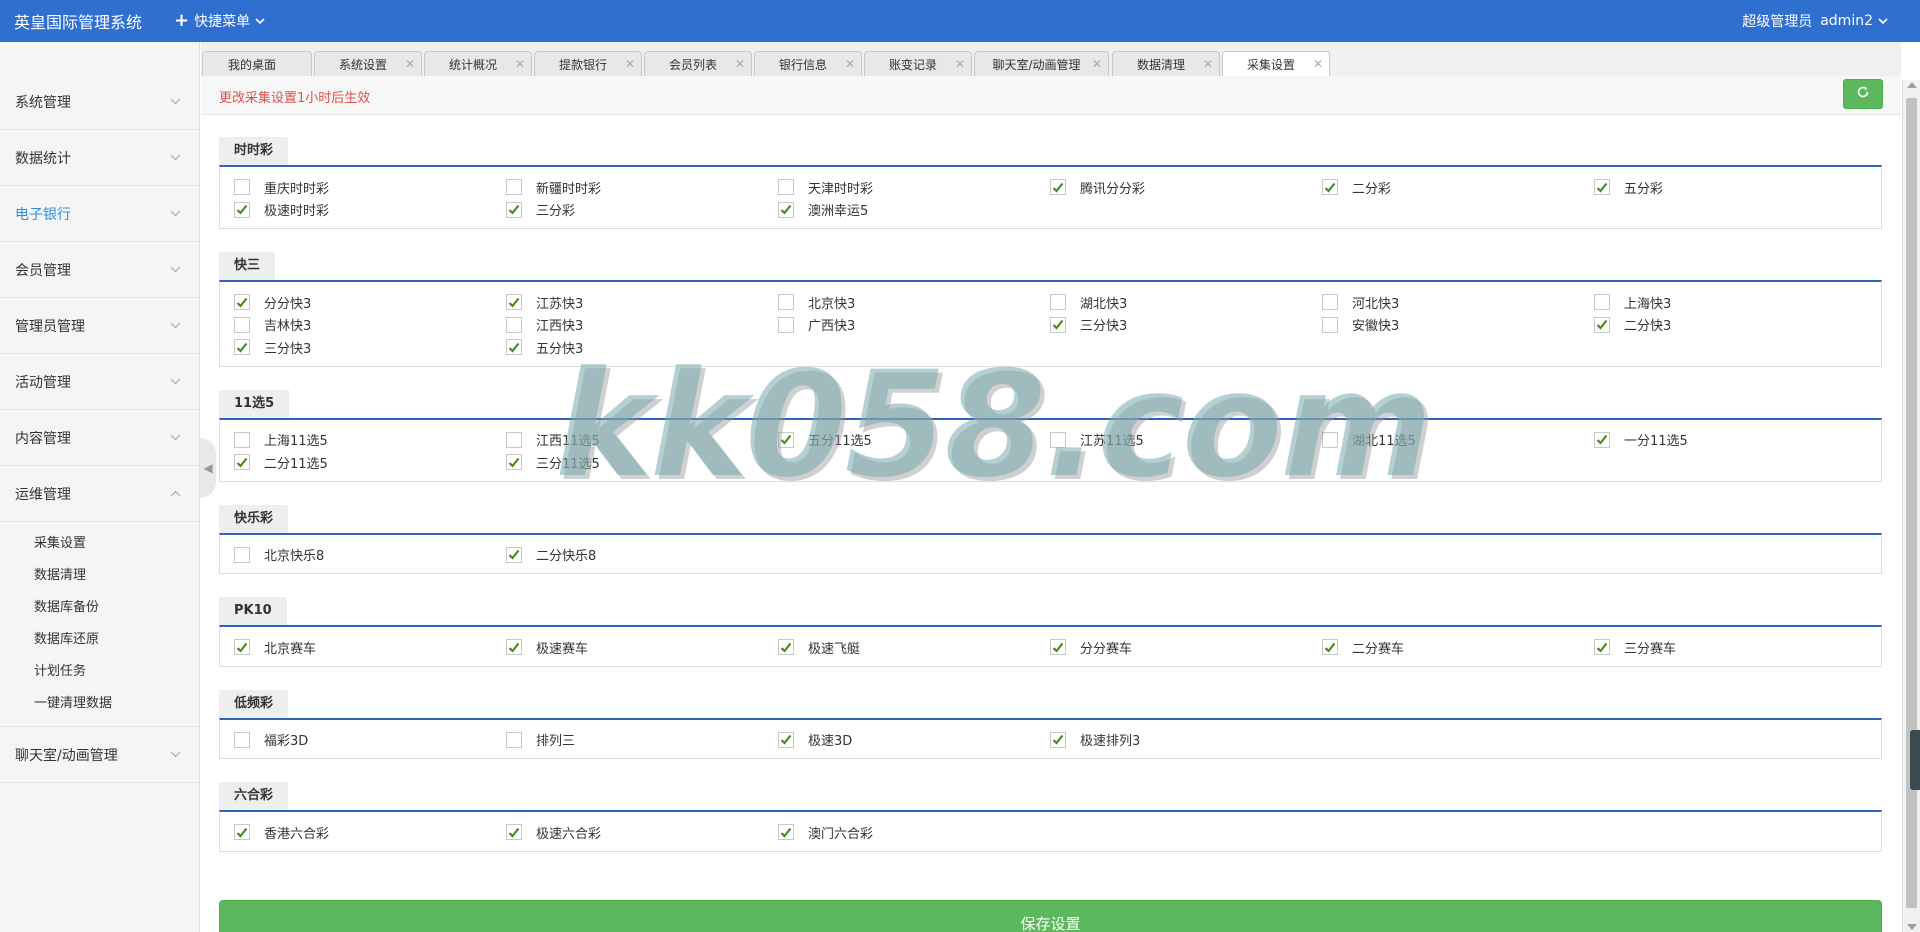  What do you see at coordinates (1915, 760) in the screenshot?
I see `side-panel-handle` at bounding box center [1915, 760].